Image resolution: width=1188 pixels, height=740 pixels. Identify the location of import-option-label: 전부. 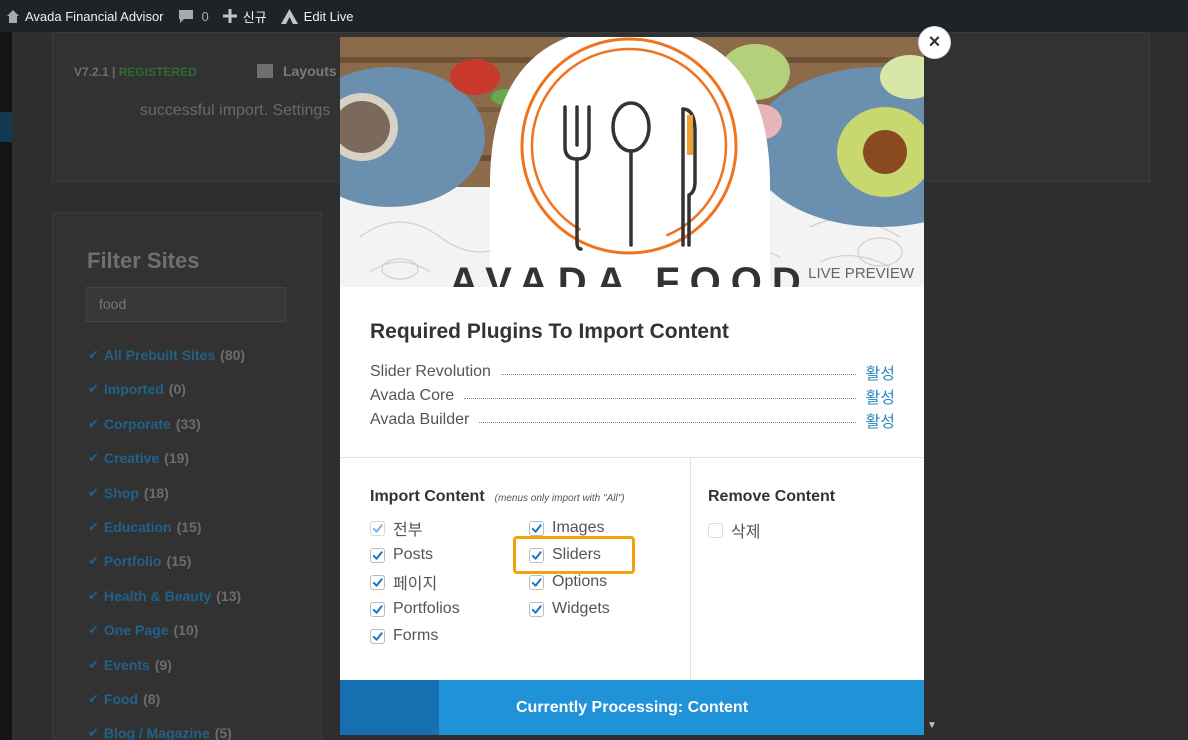
(408, 530).